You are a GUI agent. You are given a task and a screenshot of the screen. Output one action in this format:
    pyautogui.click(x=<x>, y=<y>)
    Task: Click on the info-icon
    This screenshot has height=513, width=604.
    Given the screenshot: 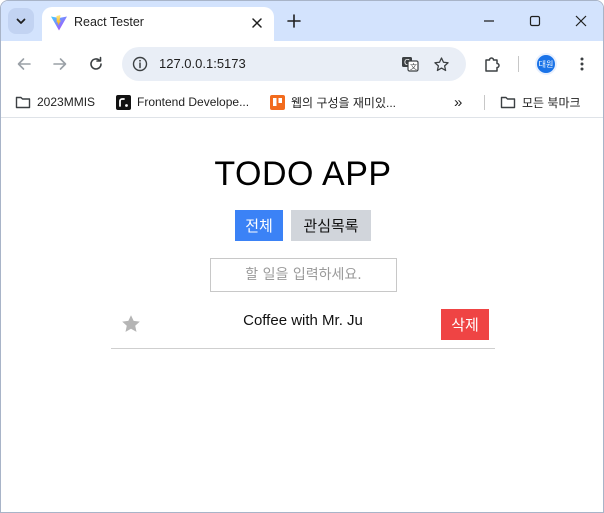 What is the action you would take?
    pyautogui.click(x=140, y=64)
    